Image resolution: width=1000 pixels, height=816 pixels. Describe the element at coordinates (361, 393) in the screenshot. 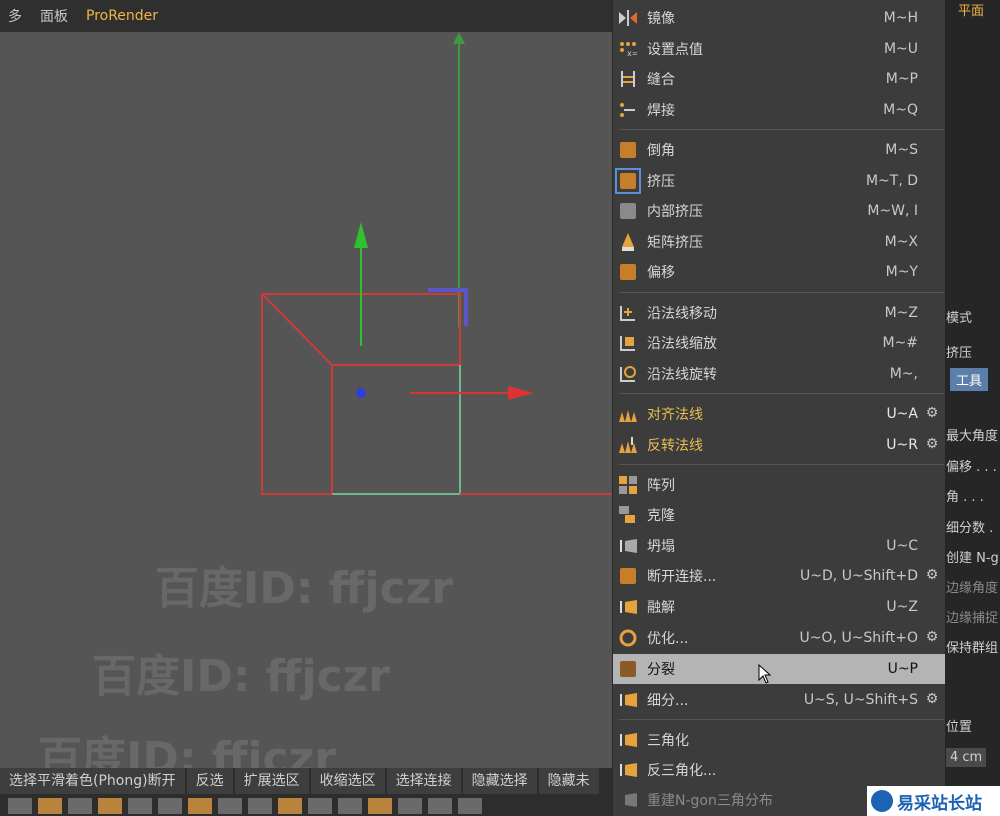

I see `gizmo-center` at that location.